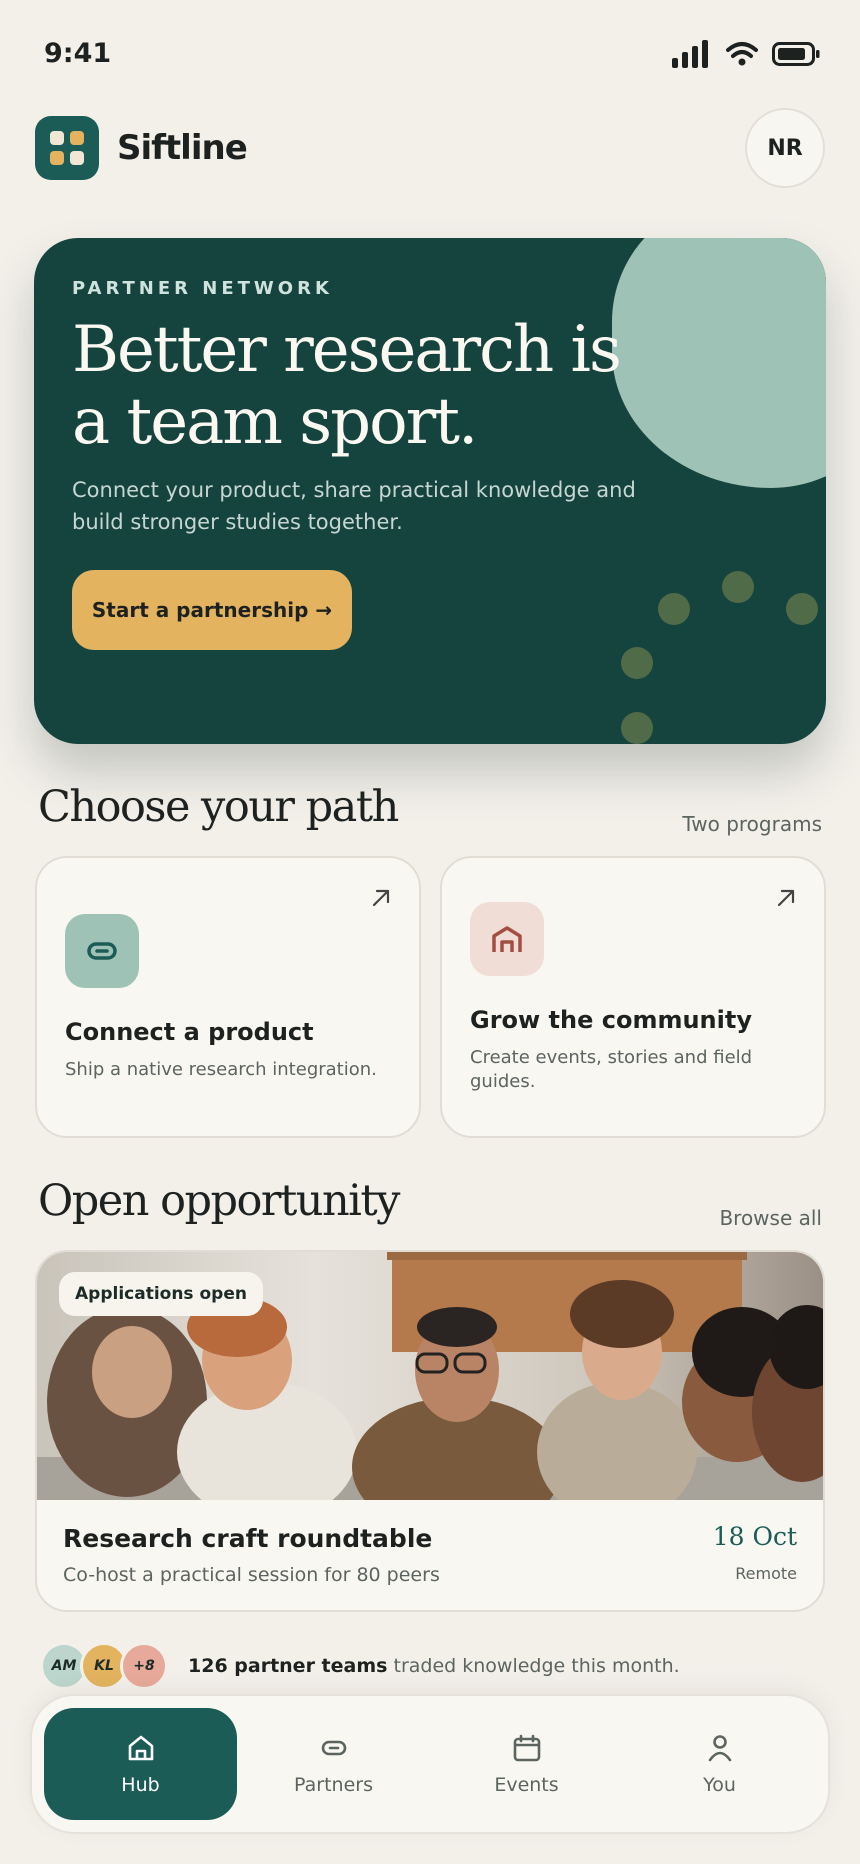 This screenshot has height=1864, width=860. I want to click on path-card-title: Grow the community, so click(611, 1020).